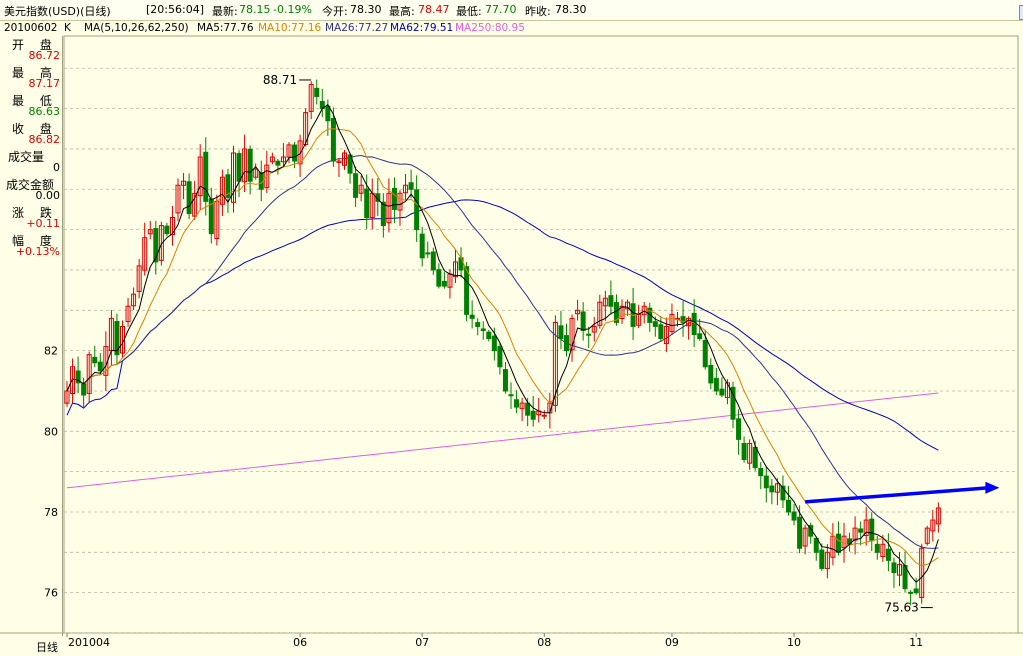  Describe the element at coordinates (37, 251) in the screenshot. I see `range-value: +0.13%` at that location.